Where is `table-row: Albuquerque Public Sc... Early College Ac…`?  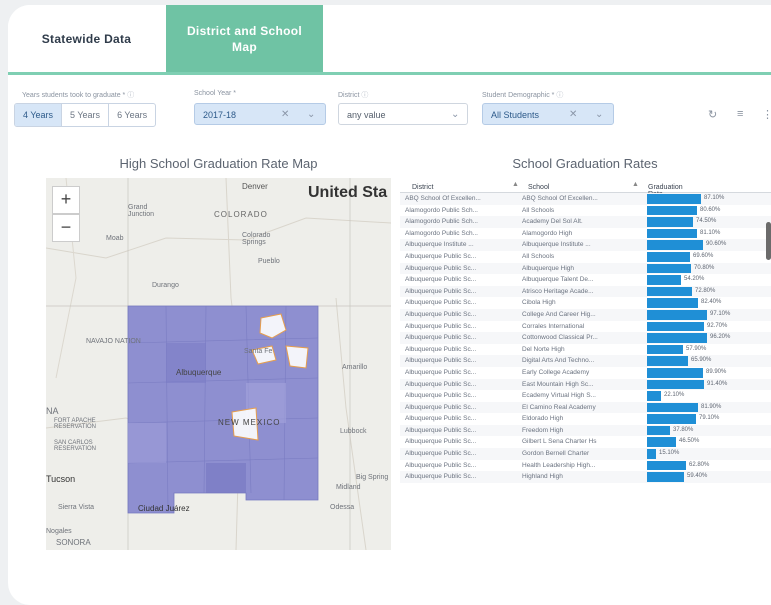
table-row: Albuquerque Public Sc... Early College Ac… is located at coordinates (585, 373).